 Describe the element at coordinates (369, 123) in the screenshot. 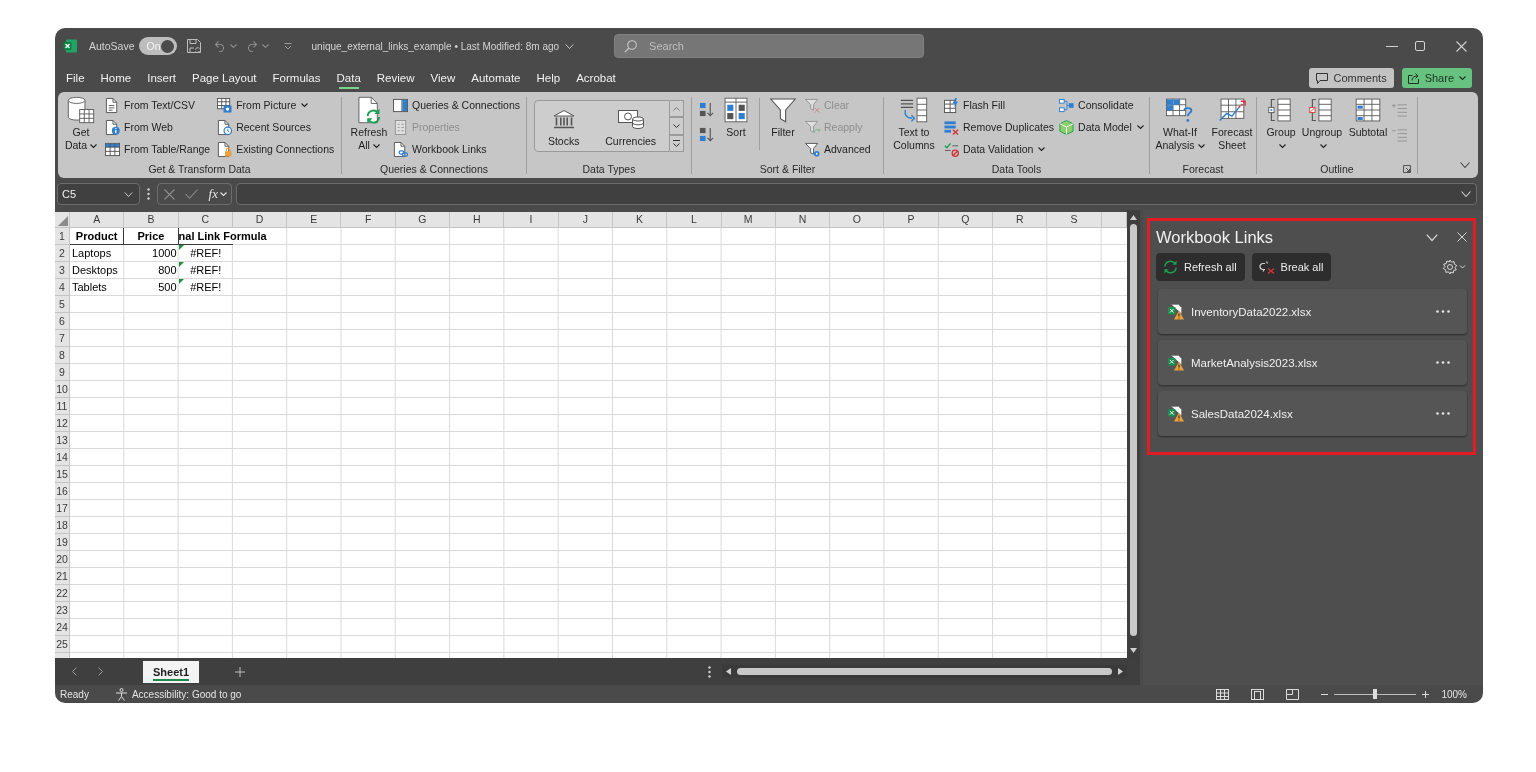

I see `ribbon-button: Refresh All` at that location.